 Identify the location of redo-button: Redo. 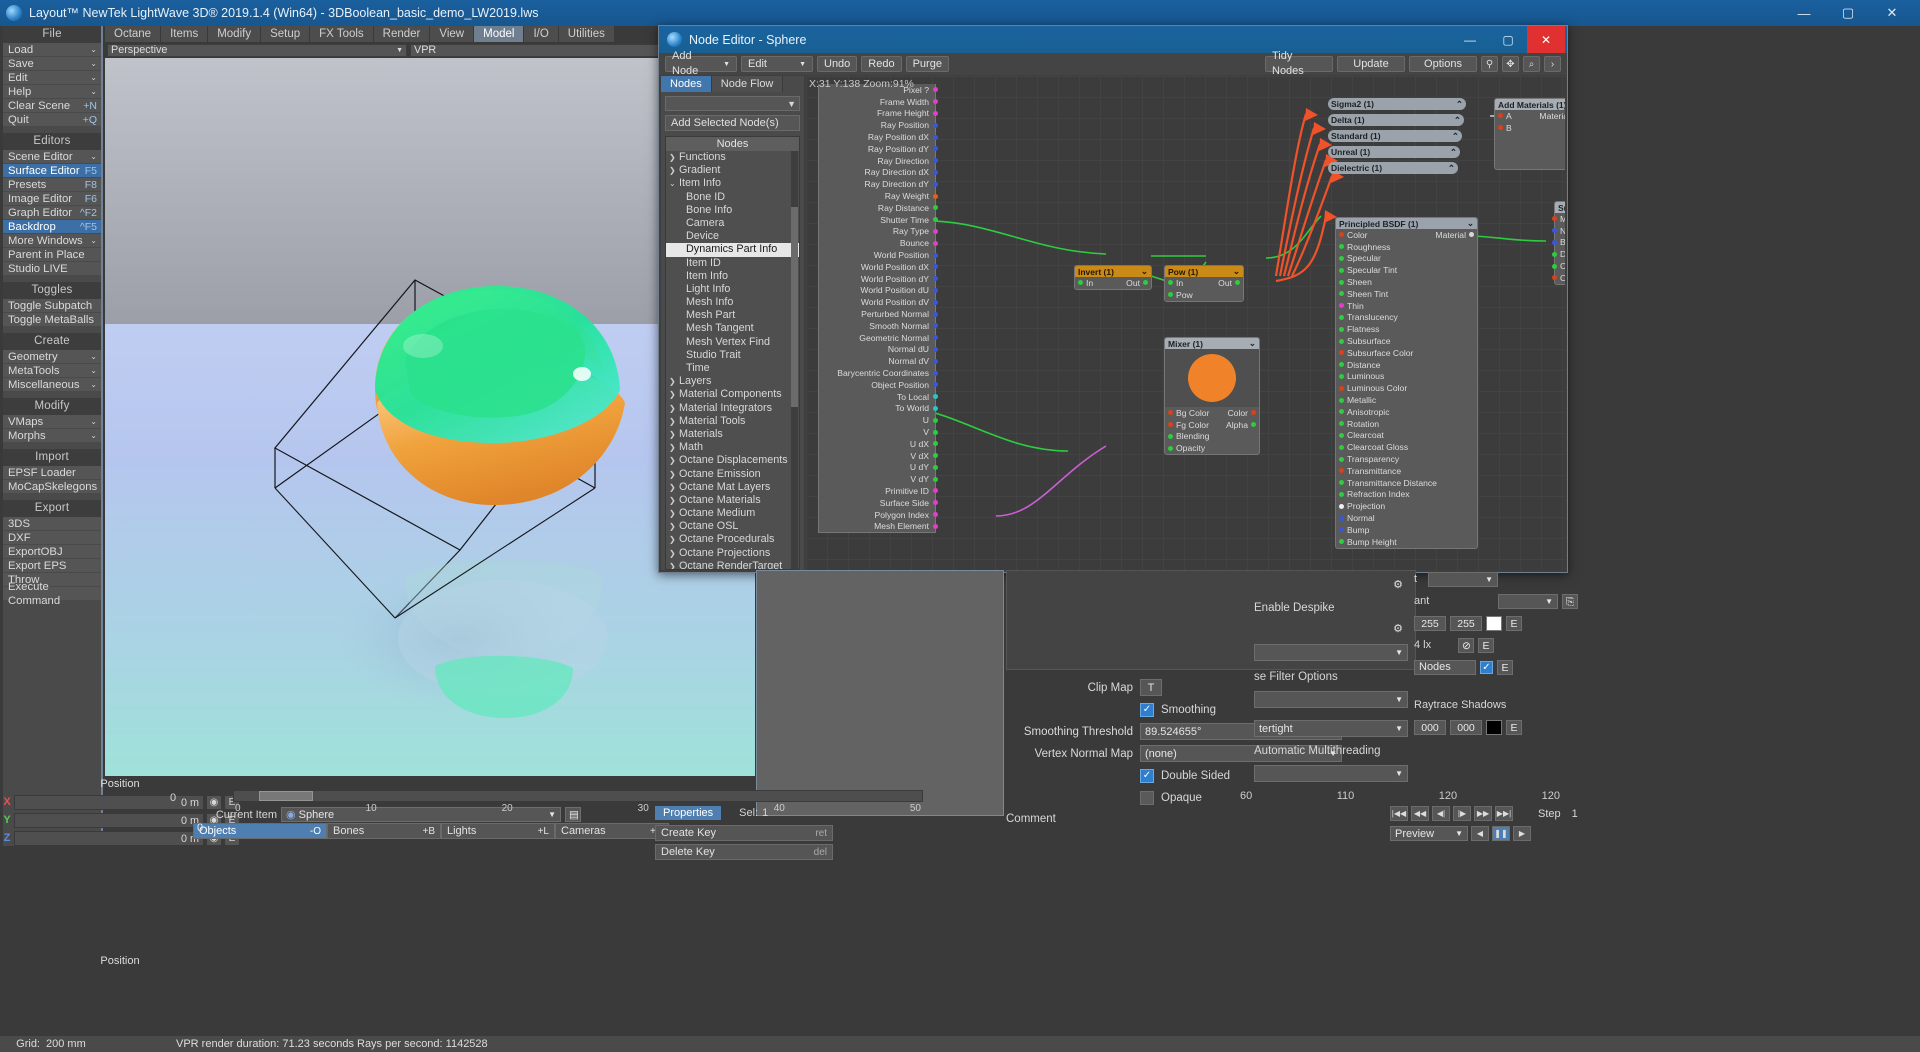
(881, 64).